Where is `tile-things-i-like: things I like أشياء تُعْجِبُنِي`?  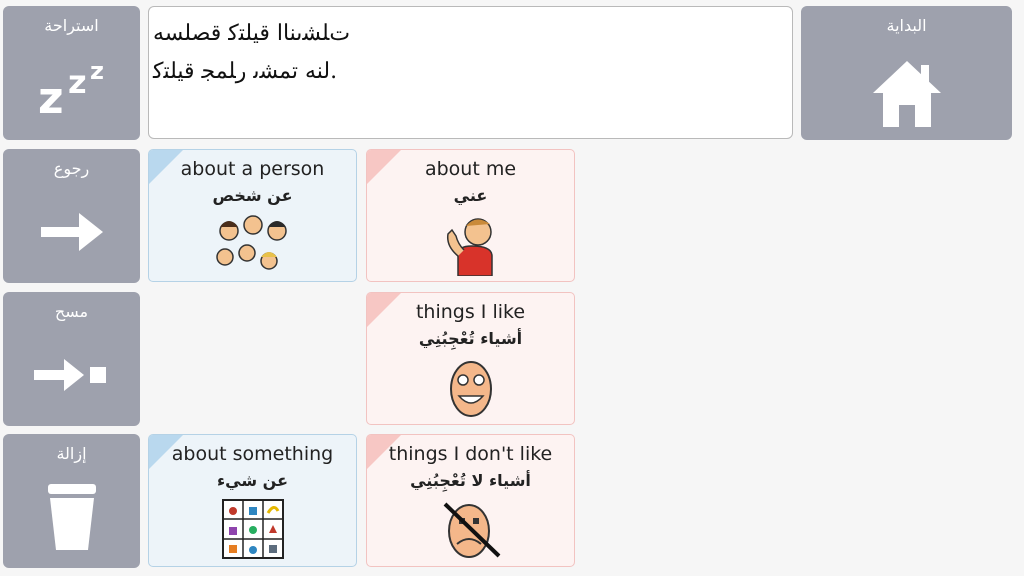
tile-things-i-like: things I like أشياء تُعْجِبُنِي is located at coordinates (470, 358).